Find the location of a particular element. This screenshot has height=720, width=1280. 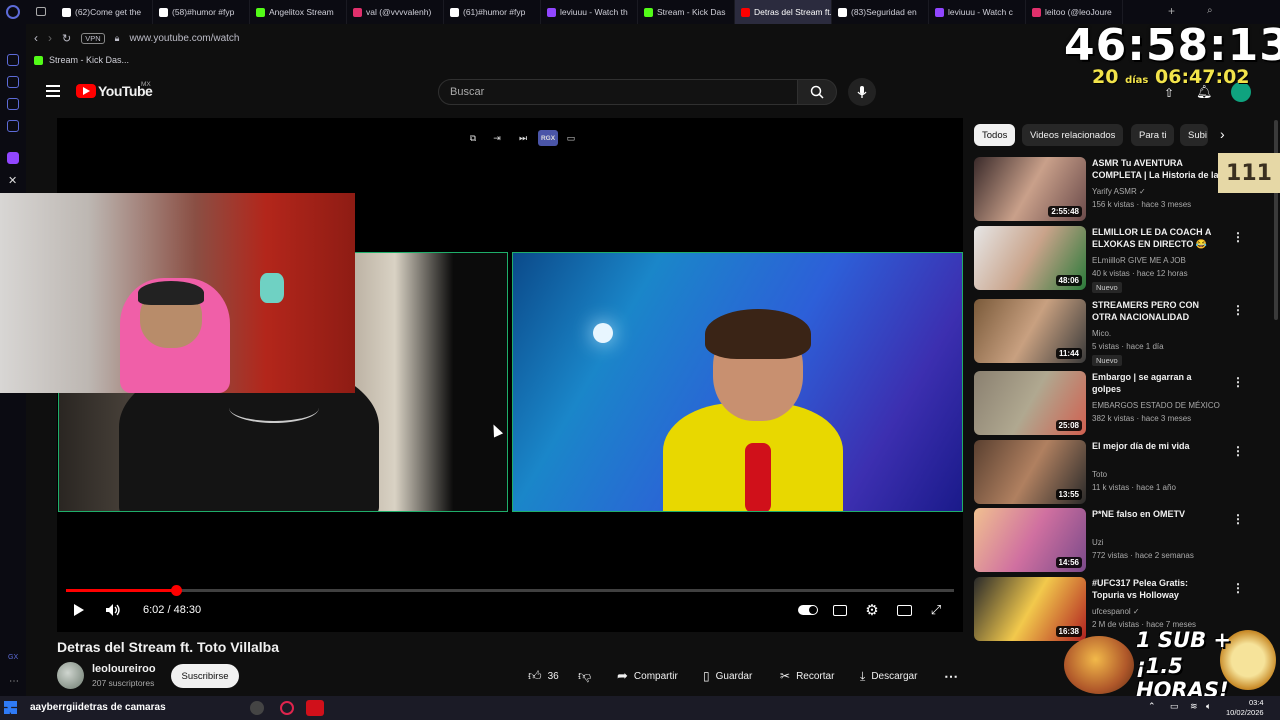

browser-tab: Detras del Stream ft. is located at coordinates (783, 12).